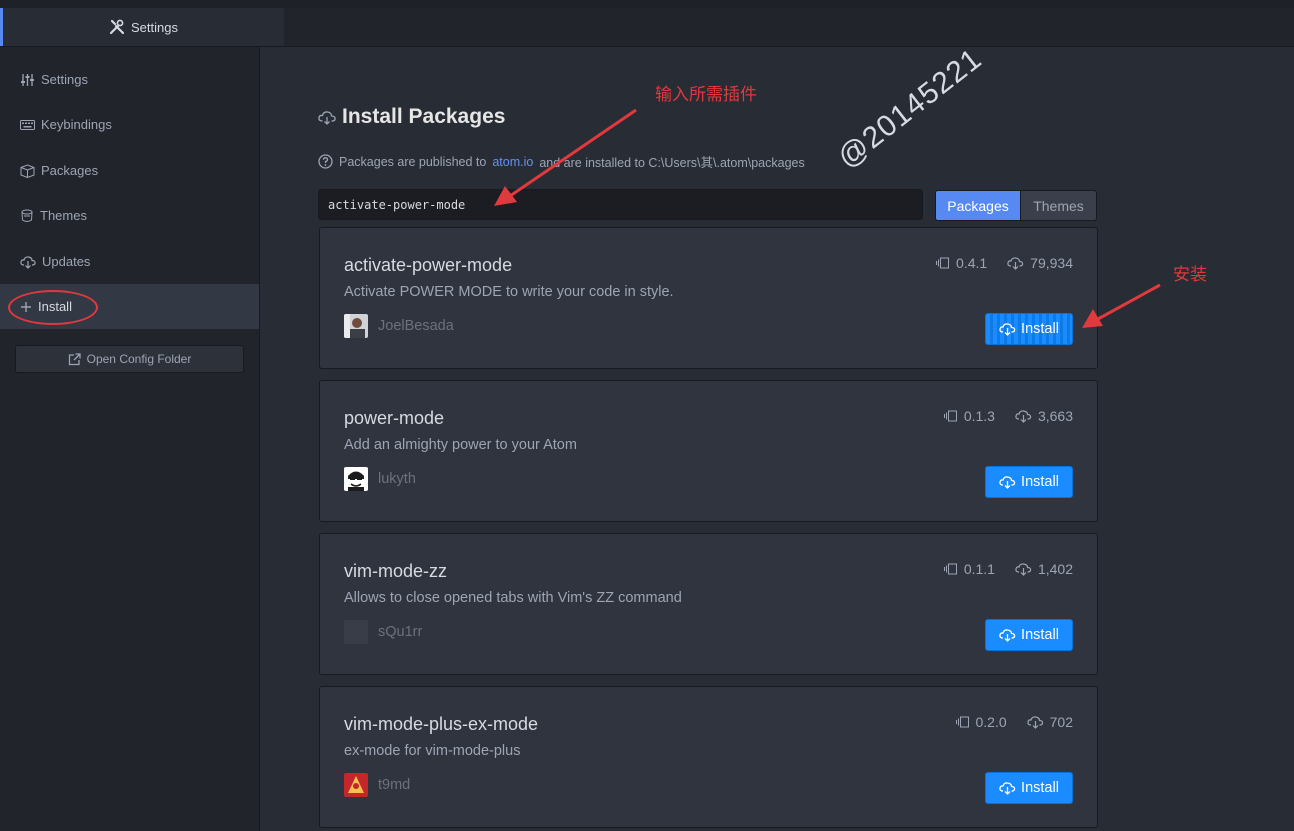 Image resolution: width=1294 pixels, height=831 pixels. I want to click on sidebar-item-keybindings: Keybindings, so click(129, 124).